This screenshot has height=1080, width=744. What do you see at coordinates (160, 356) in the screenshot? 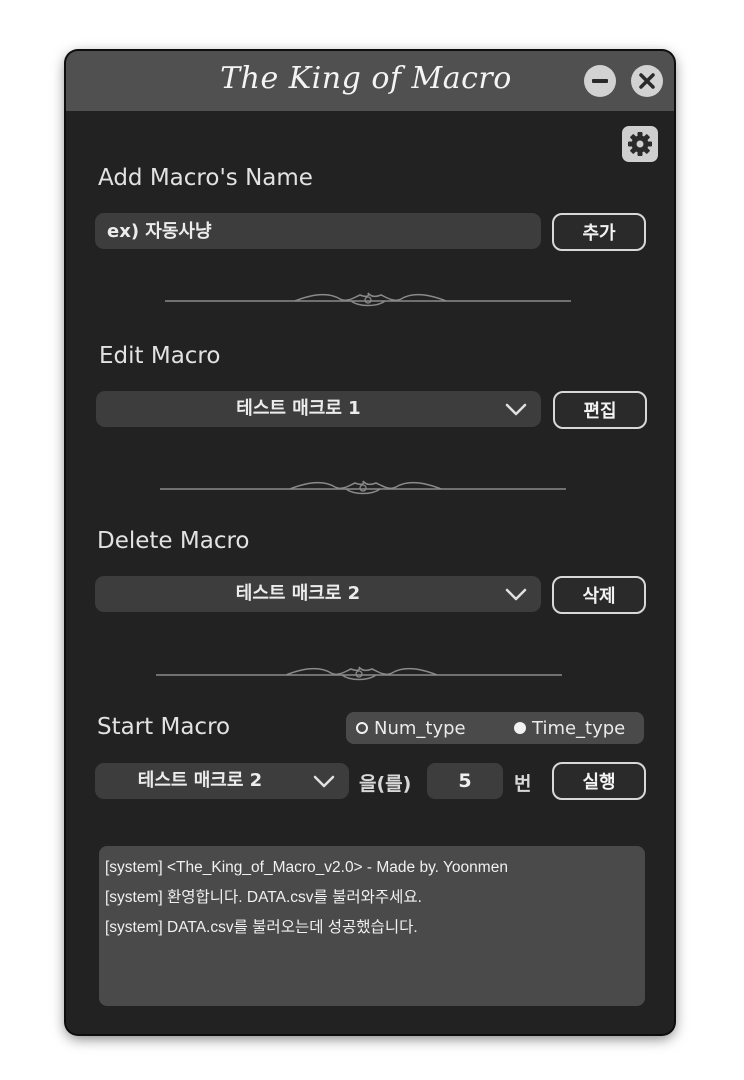
I see `edit-macro-label: Edit Macro` at bounding box center [160, 356].